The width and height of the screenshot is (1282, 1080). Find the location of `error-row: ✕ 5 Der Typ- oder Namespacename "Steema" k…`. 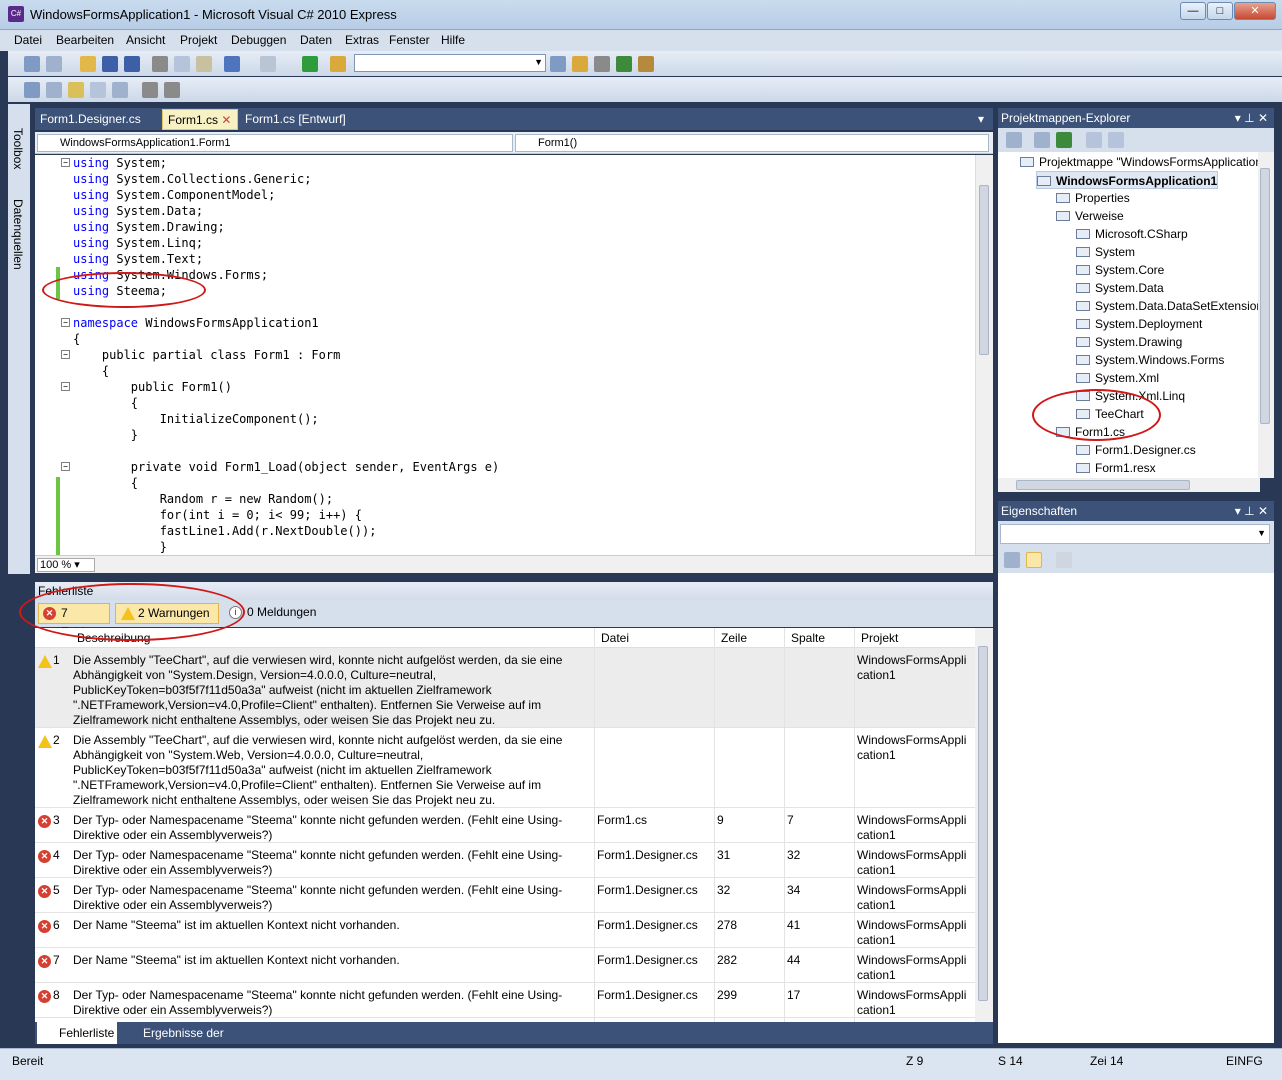

error-row: ✕ 5 Der Typ- oder Namespacename "Steema" k… is located at coordinates (505, 895).